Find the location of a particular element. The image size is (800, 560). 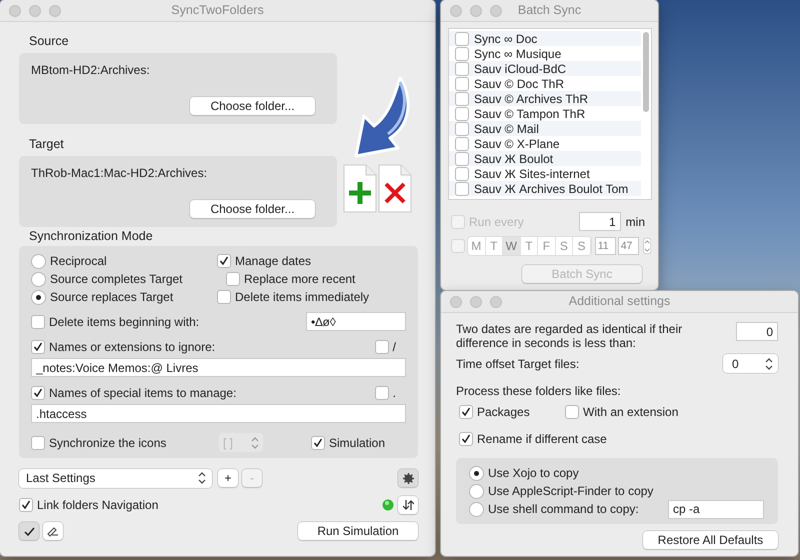

list-item-label: Sauv Ж Archives Boulot Tom is located at coordinates (551, 189).